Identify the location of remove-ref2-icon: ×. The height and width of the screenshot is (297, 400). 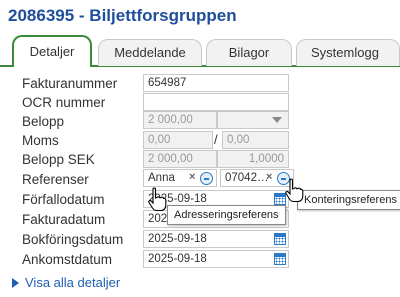
(269, 177).